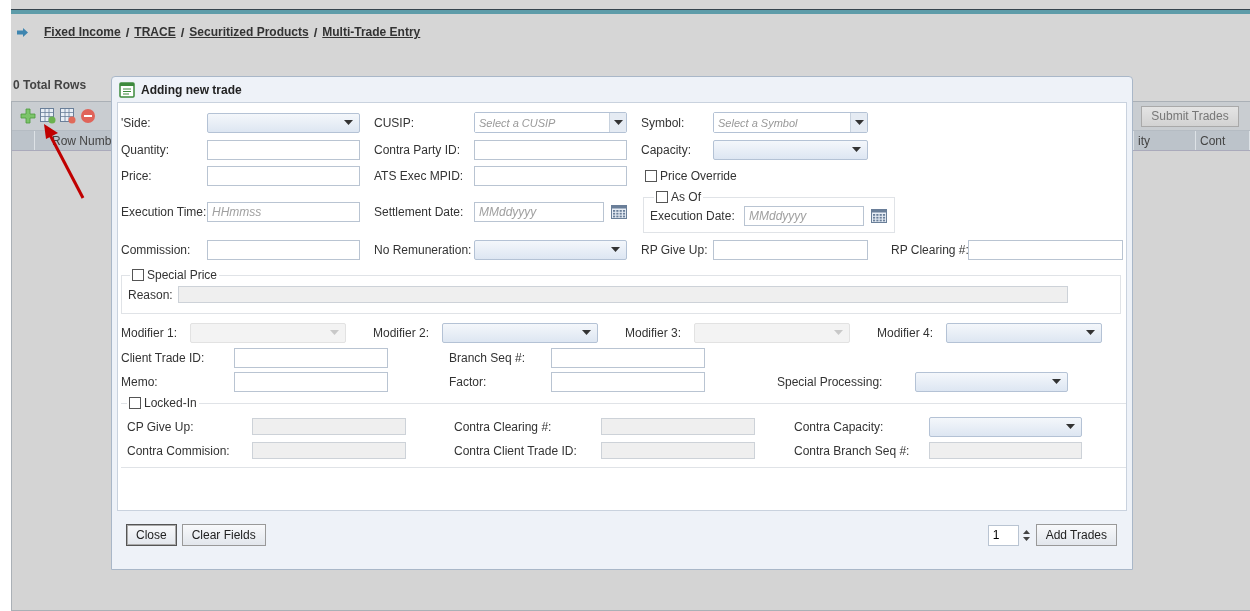 This screenshot has width=1250, height=611. Describe the element at coordinates (164, 211) in the screenshot. I see `field-label: Execution Time:` at that location.